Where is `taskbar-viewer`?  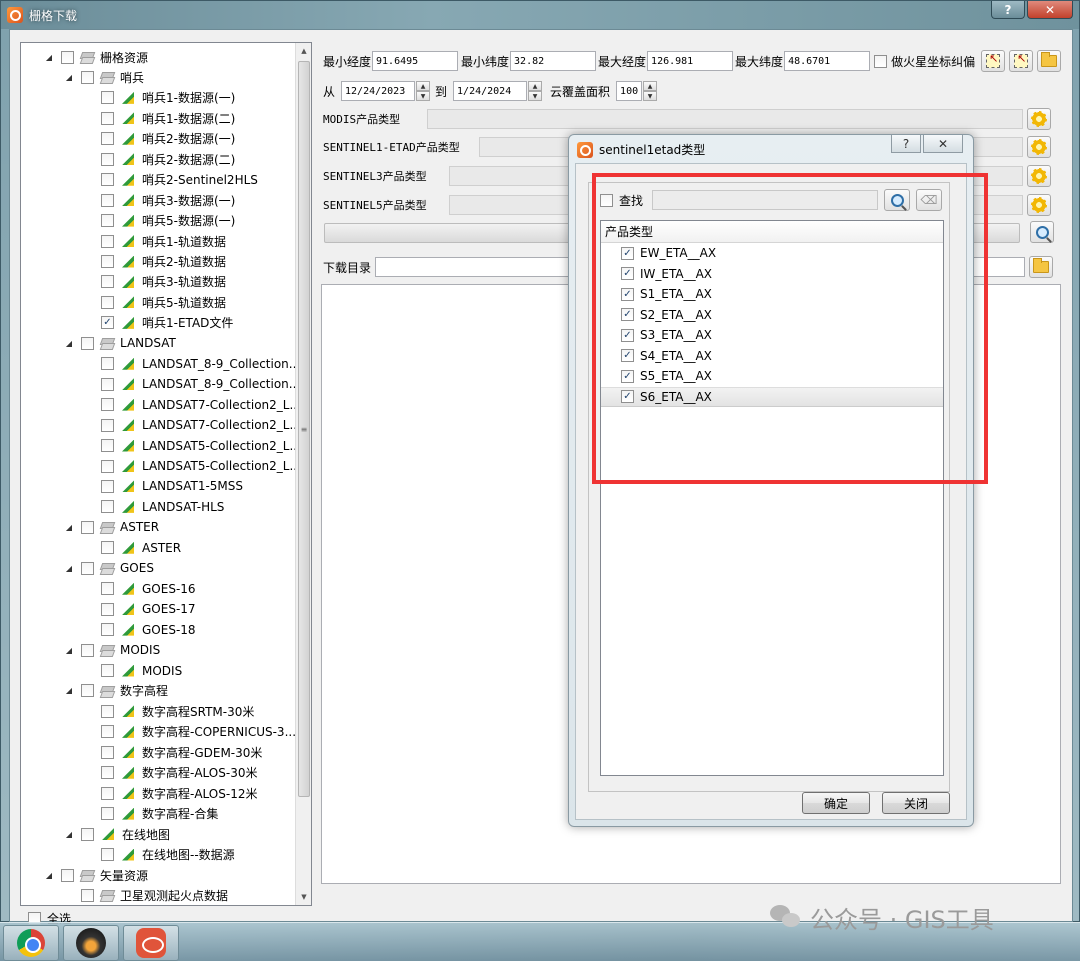 taskbar-viewer is located at coordinates (151, 943).